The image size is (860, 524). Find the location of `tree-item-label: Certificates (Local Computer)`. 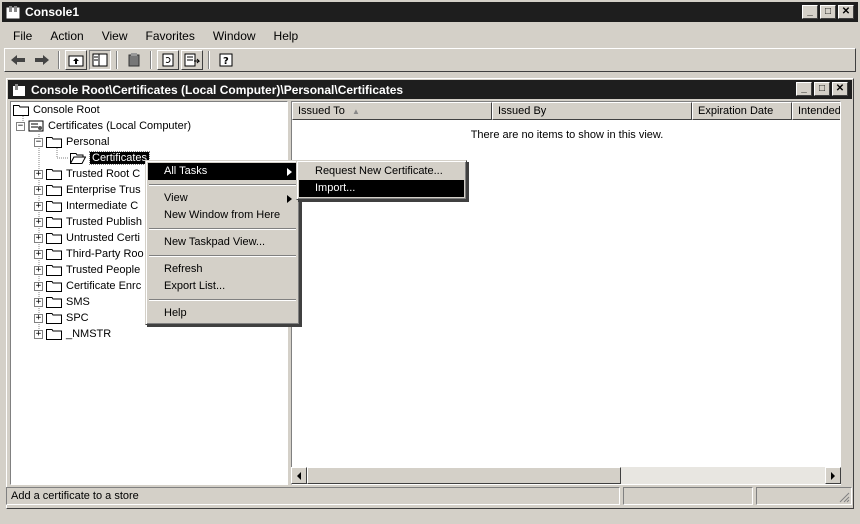

tree-item-label: Certificates (Local Computer) is located at coordinates (120, 126).